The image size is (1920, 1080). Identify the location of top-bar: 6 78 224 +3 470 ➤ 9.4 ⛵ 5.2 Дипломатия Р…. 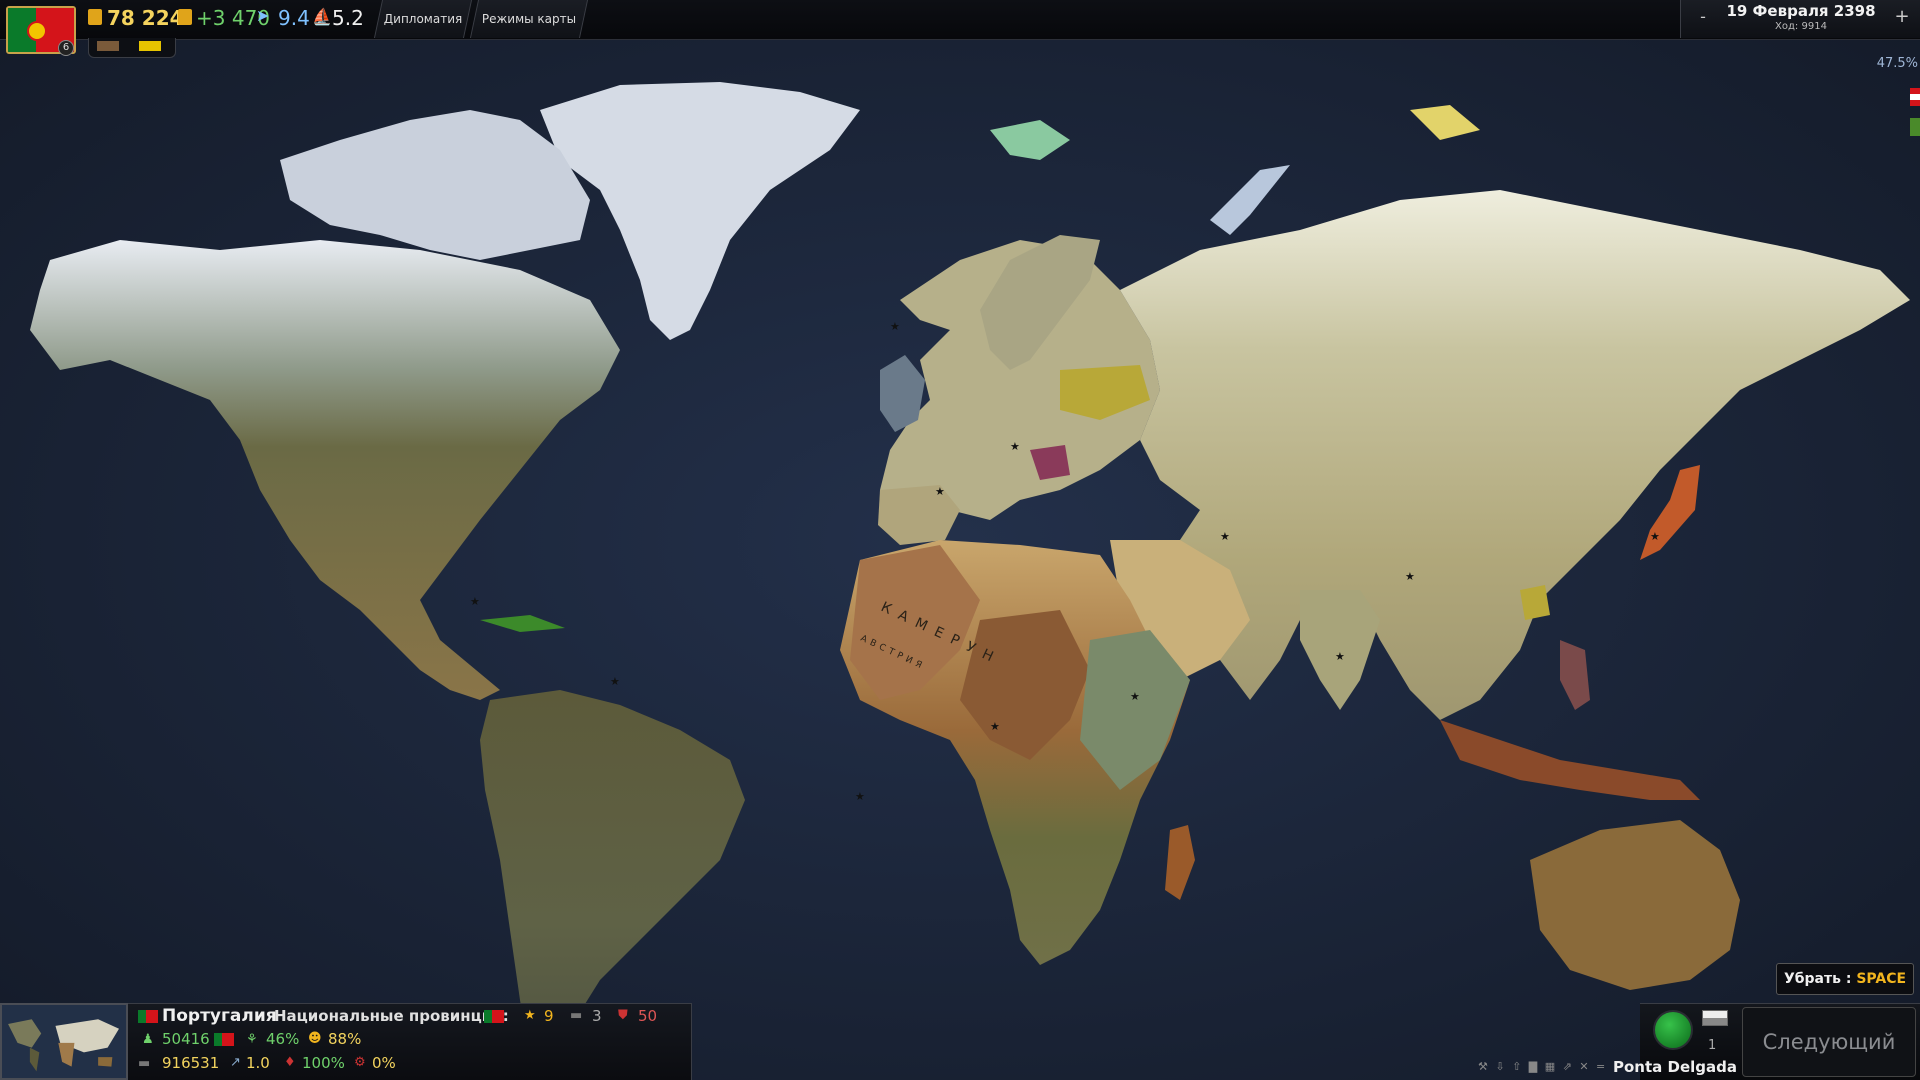
(960, 28).